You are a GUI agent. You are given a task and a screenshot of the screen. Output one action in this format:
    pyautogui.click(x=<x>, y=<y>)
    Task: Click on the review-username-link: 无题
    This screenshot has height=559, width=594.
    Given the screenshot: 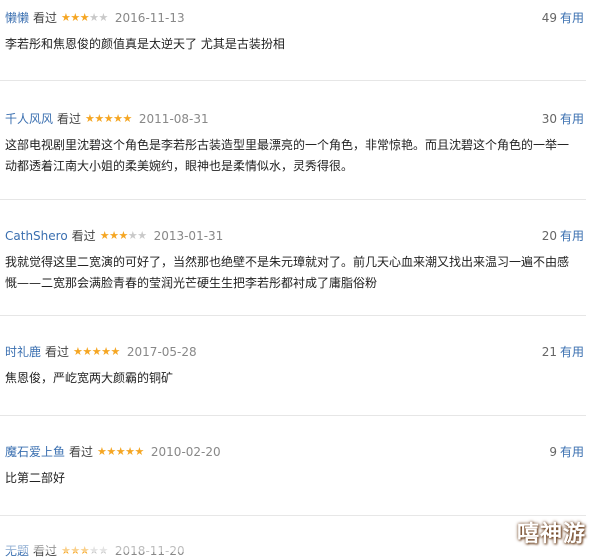 What is the action you would take?
    pyautogui.click(x=17, y=551)
    